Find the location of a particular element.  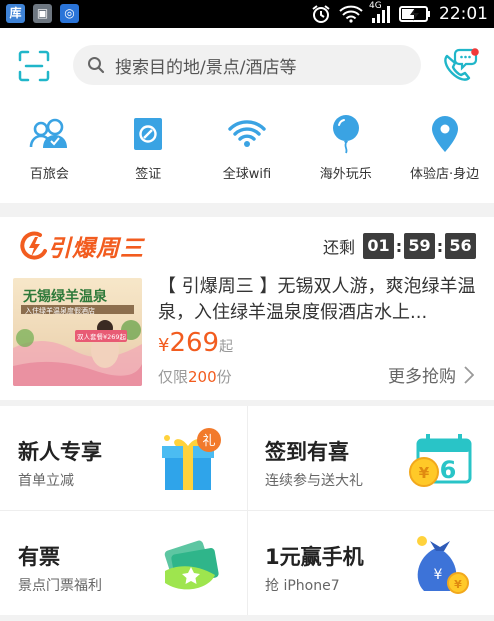

scan-icon is located at coordinates (34, 66).